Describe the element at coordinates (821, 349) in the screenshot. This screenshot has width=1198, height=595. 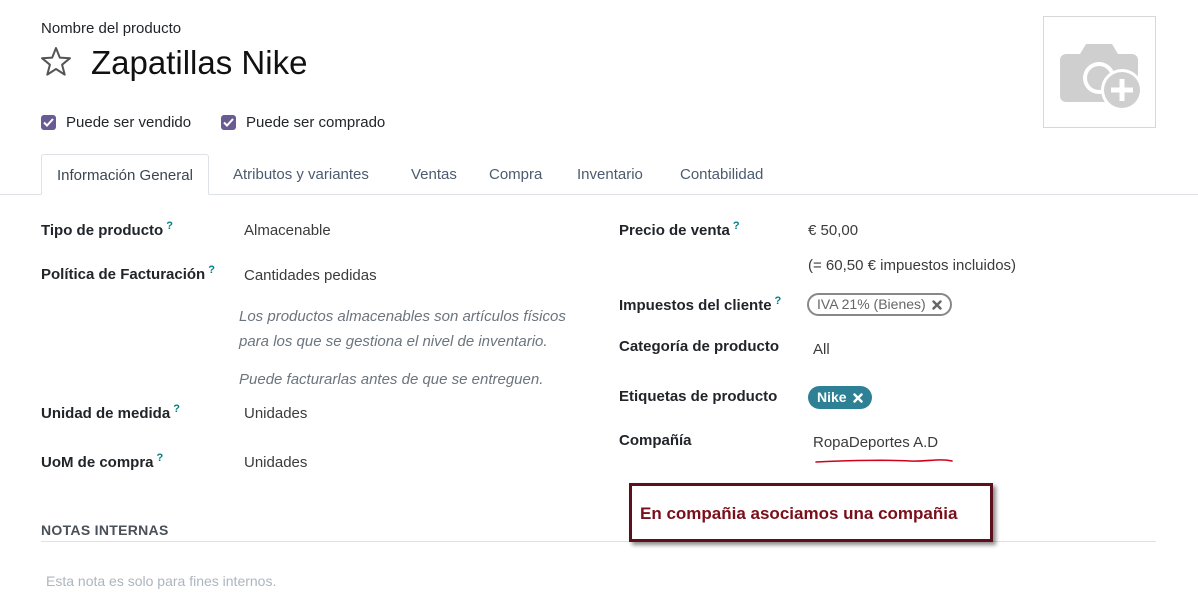
I see `product-category-select: All` at that location.